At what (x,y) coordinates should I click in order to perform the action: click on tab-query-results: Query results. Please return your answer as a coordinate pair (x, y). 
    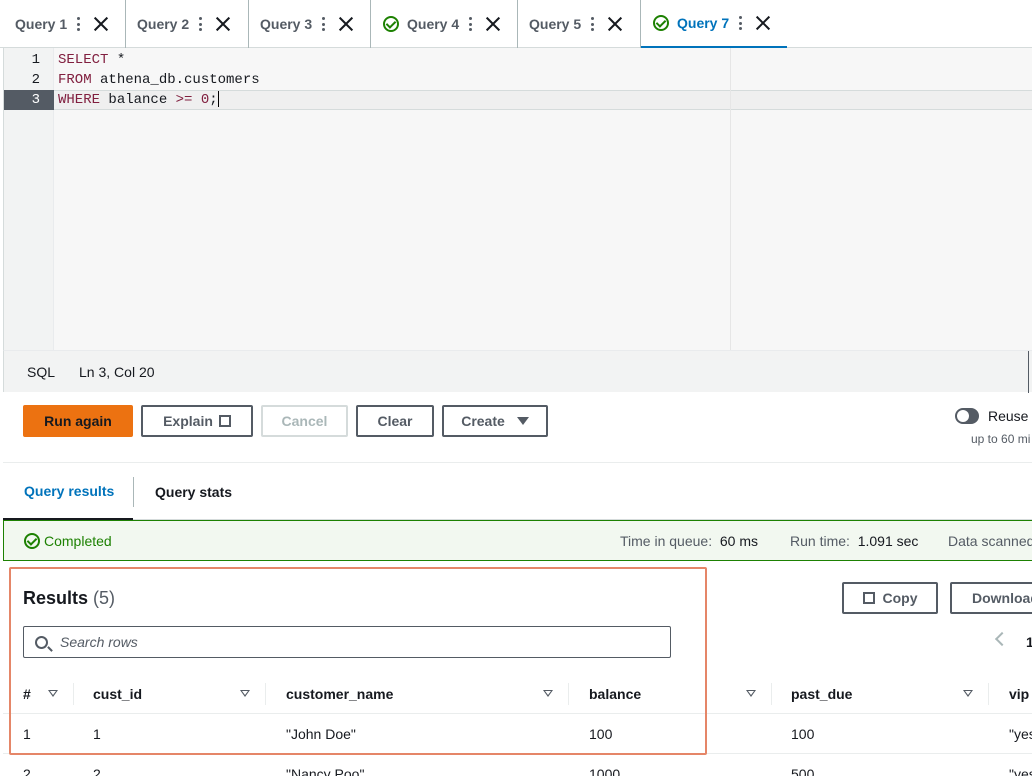
    Looking at the image, I should click on (68, 491).